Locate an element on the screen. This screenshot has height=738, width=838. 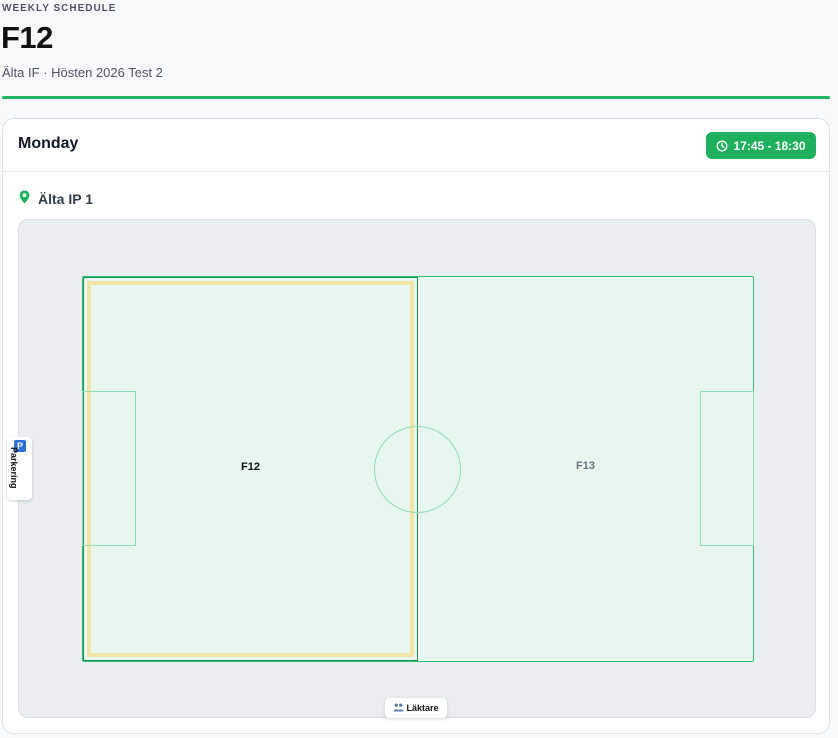
time-range: 17:45 - 18:30 is located at coordinates (769, 145).